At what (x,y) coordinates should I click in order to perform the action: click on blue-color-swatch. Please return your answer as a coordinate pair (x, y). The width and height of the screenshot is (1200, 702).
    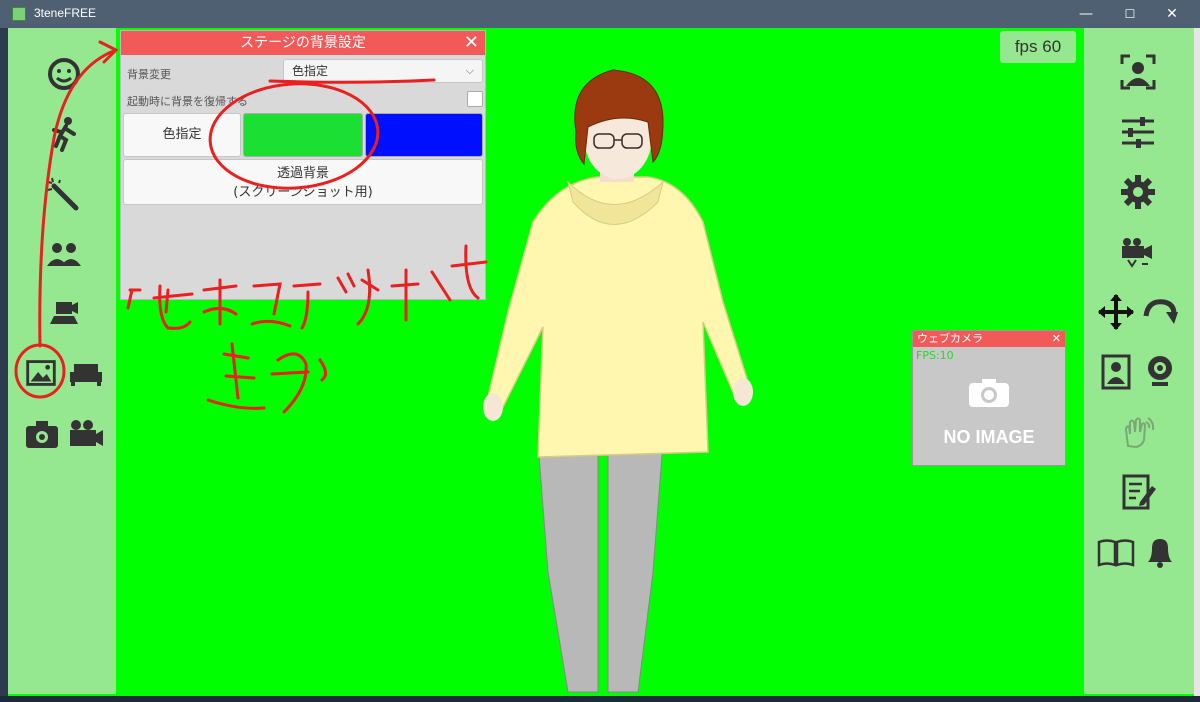
    Looking at the image, I should click on (424, 135).